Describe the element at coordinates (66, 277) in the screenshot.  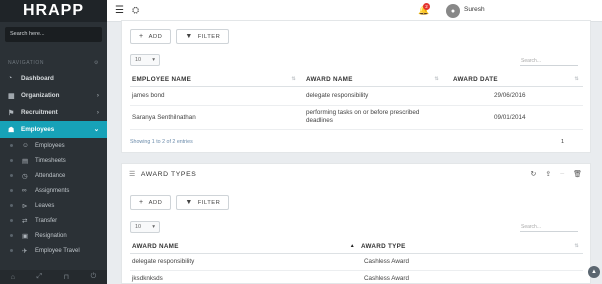
I see `lock-icon: ⊓` at that location.